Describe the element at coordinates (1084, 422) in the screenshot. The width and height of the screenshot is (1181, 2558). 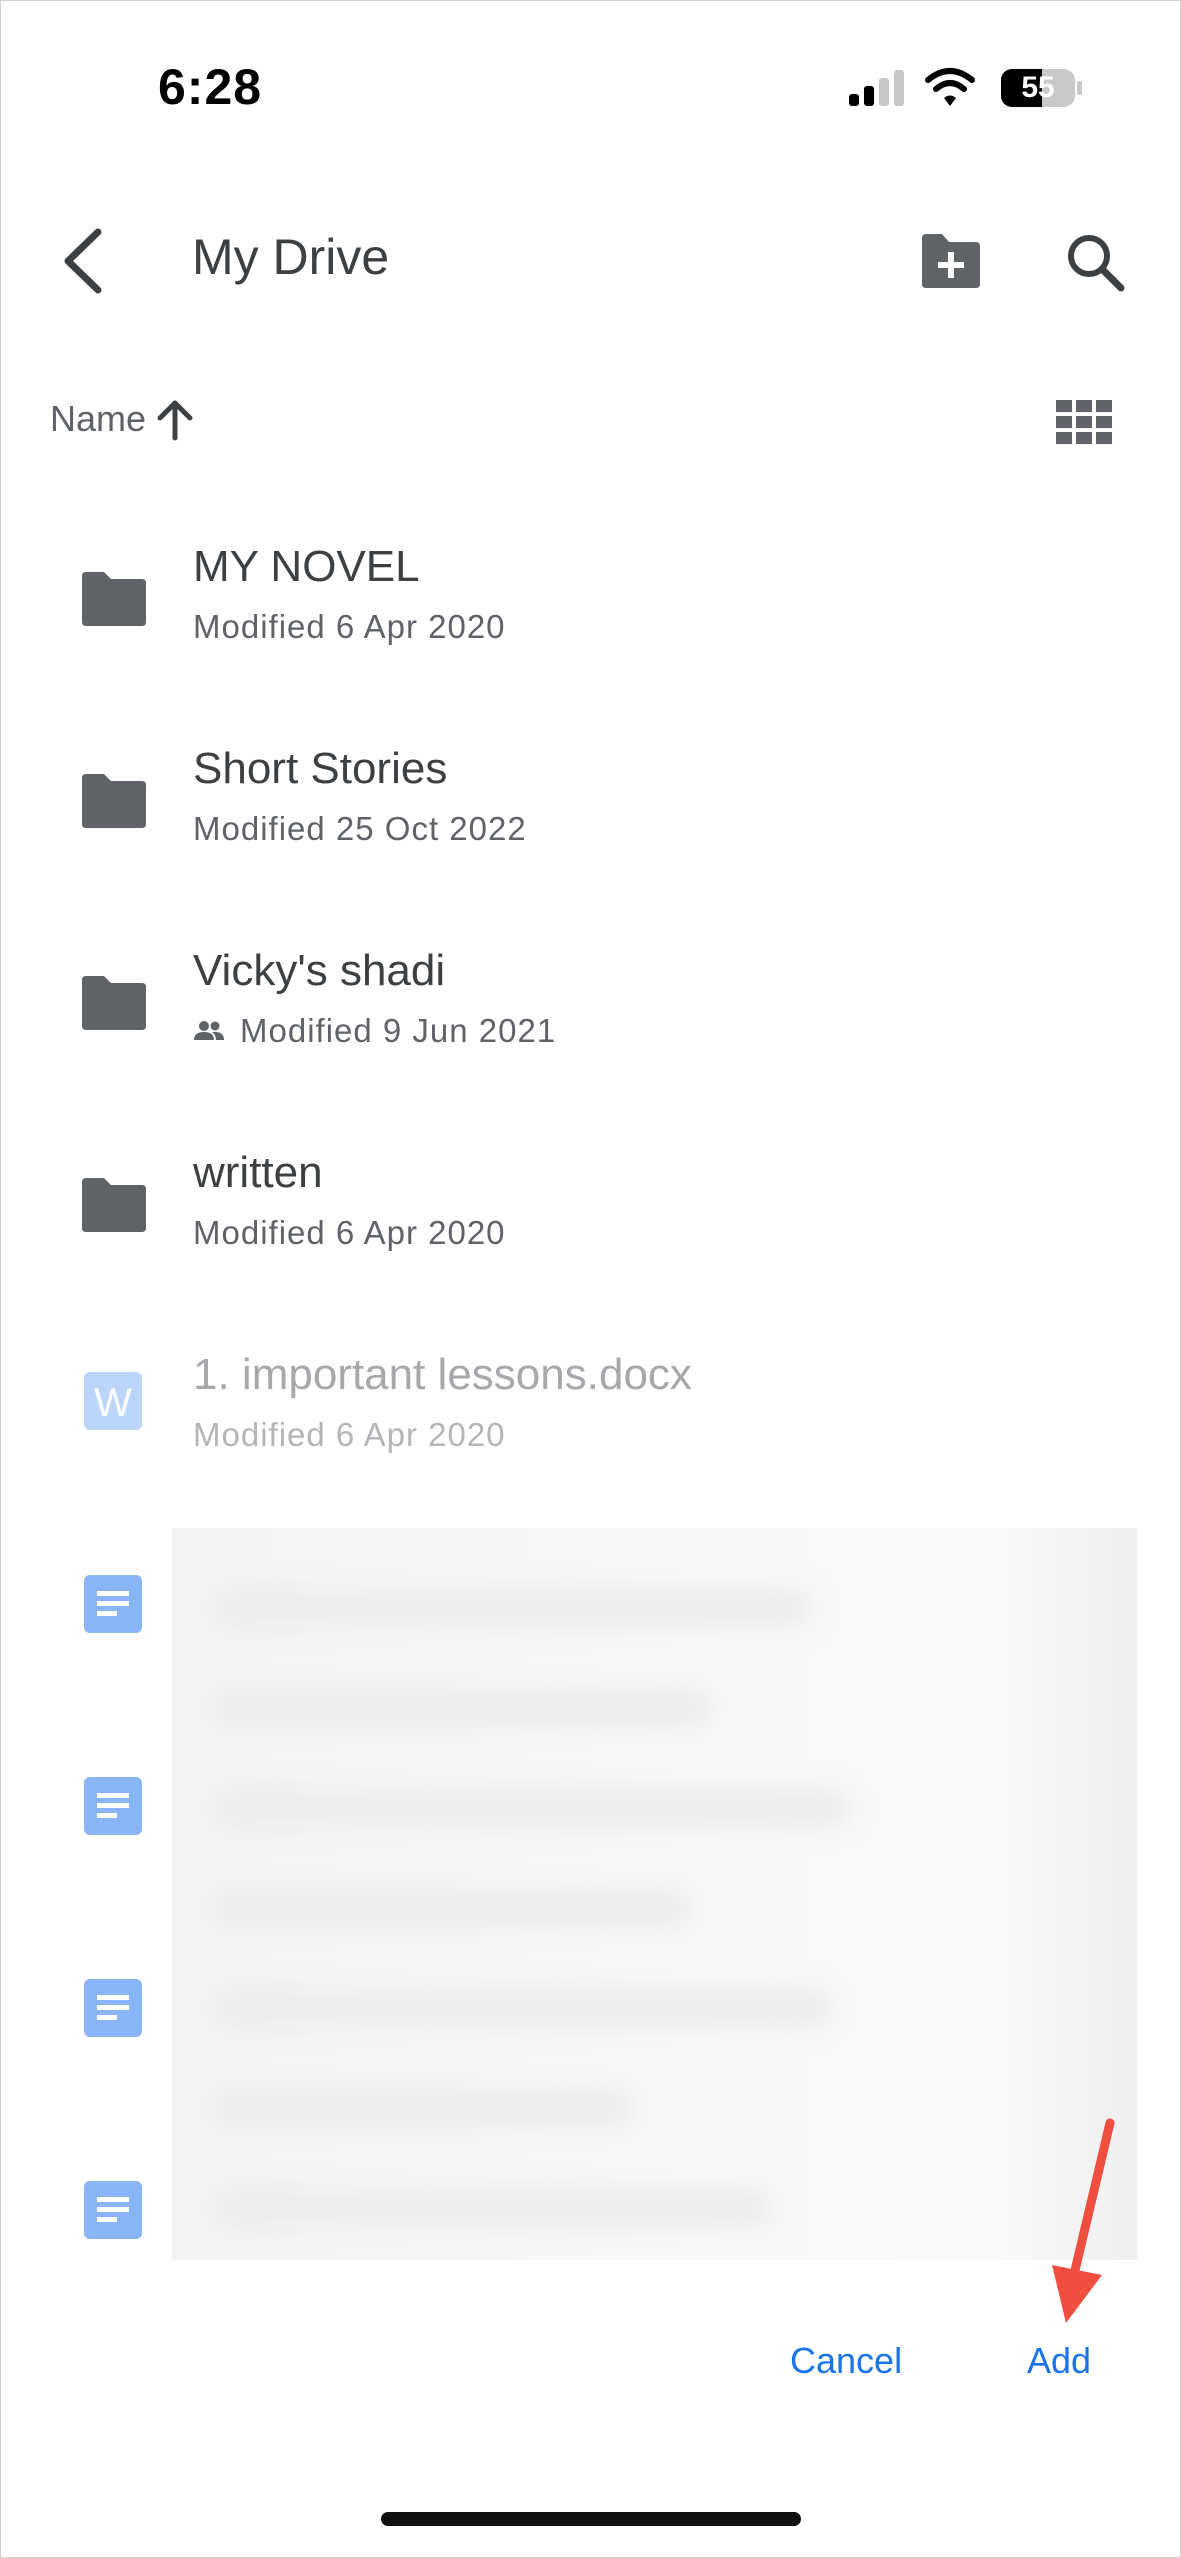
I see `grid-view-icon` at that location.